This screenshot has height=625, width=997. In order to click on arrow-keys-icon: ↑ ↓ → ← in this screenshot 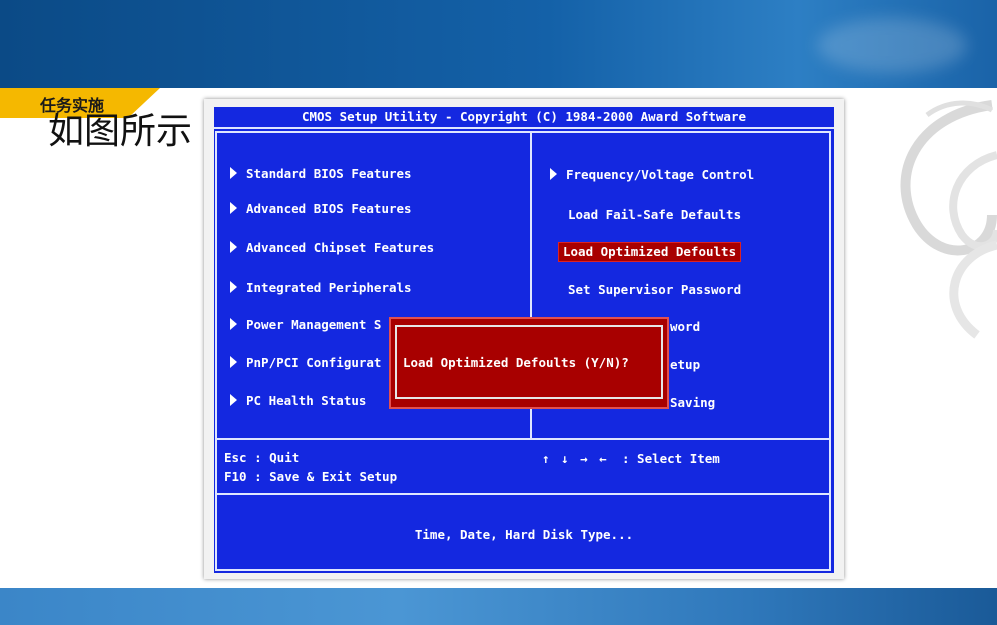, I will do `click(575, 458)`.